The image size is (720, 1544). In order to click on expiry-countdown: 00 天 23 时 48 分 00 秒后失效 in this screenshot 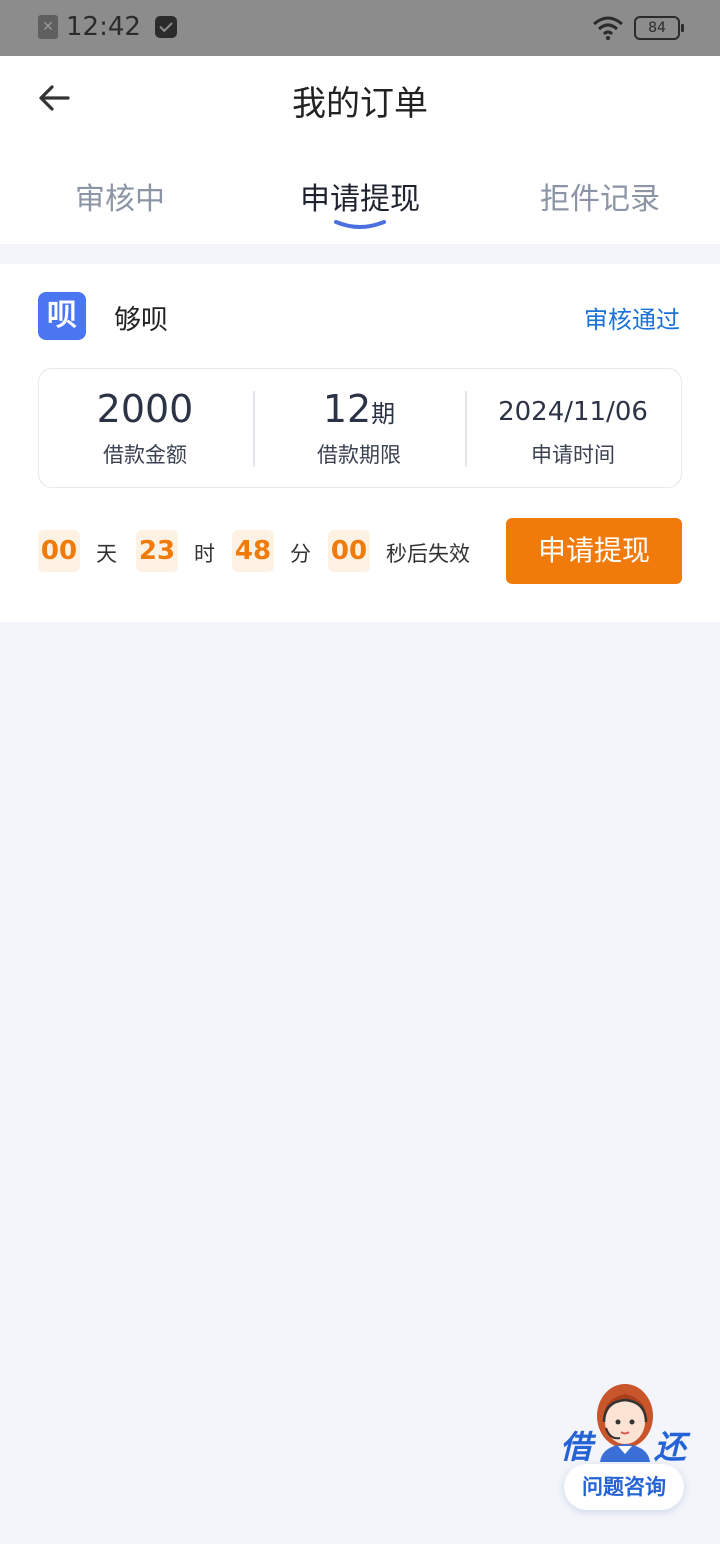, I will do `click(268, 551)`.